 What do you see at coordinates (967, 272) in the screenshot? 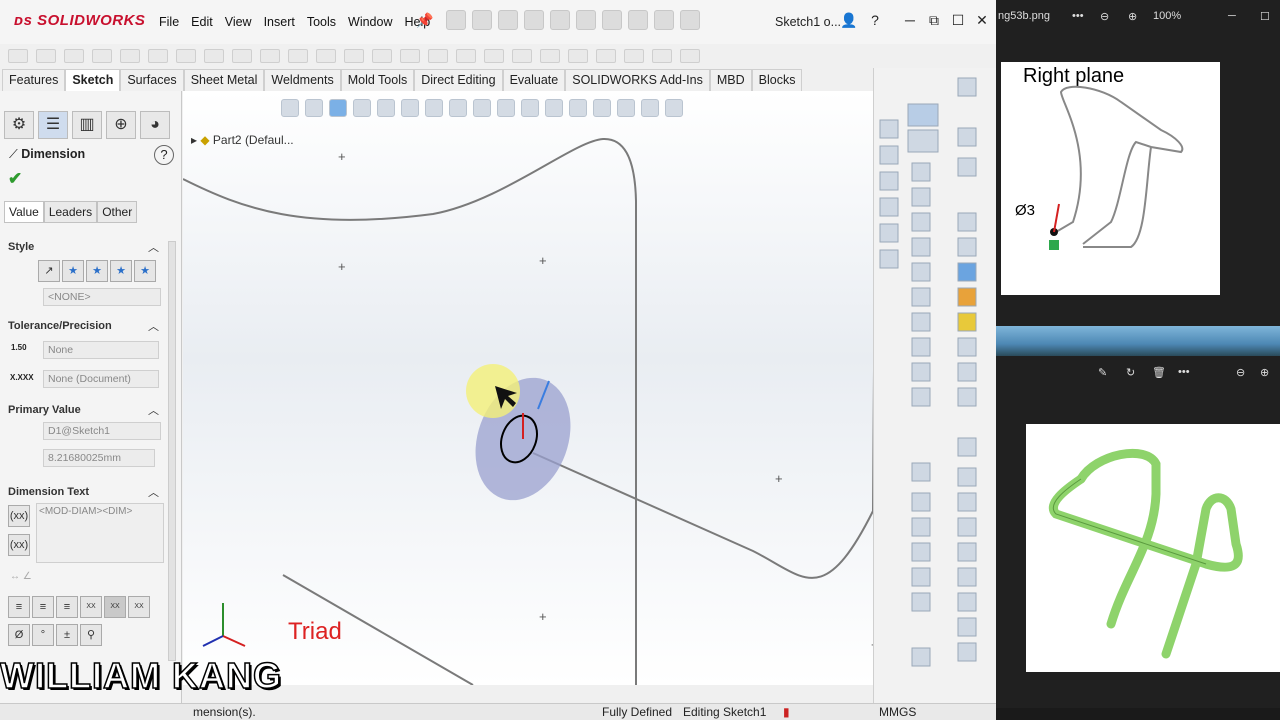
I see `filter-surfaces-icon` at bounding box center [967, 272].